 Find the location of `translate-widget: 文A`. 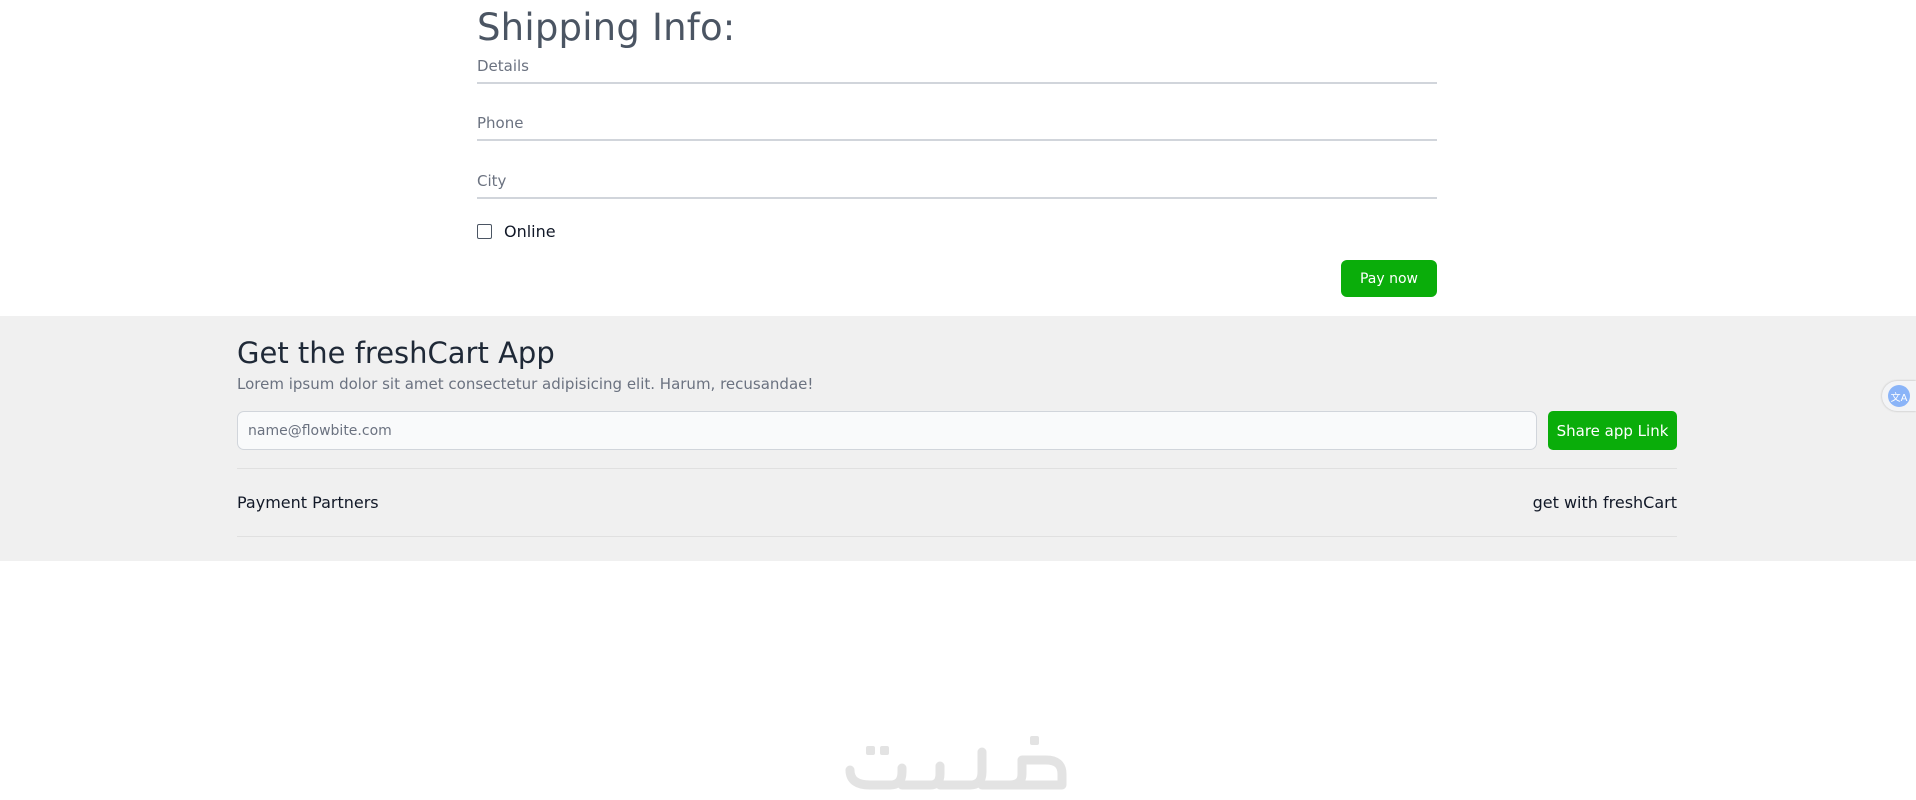

translate-widget: 文A is located at coordinates (1899, 396).